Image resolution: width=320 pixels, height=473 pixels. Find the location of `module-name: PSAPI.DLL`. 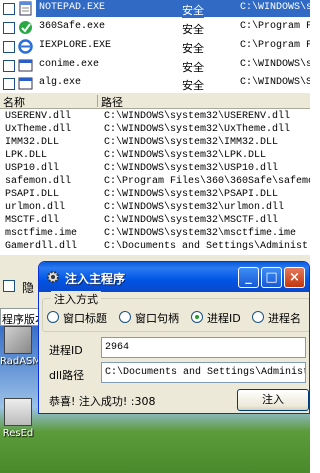

module-name: PSAPI.DLL is located at coordinates (32, 194).